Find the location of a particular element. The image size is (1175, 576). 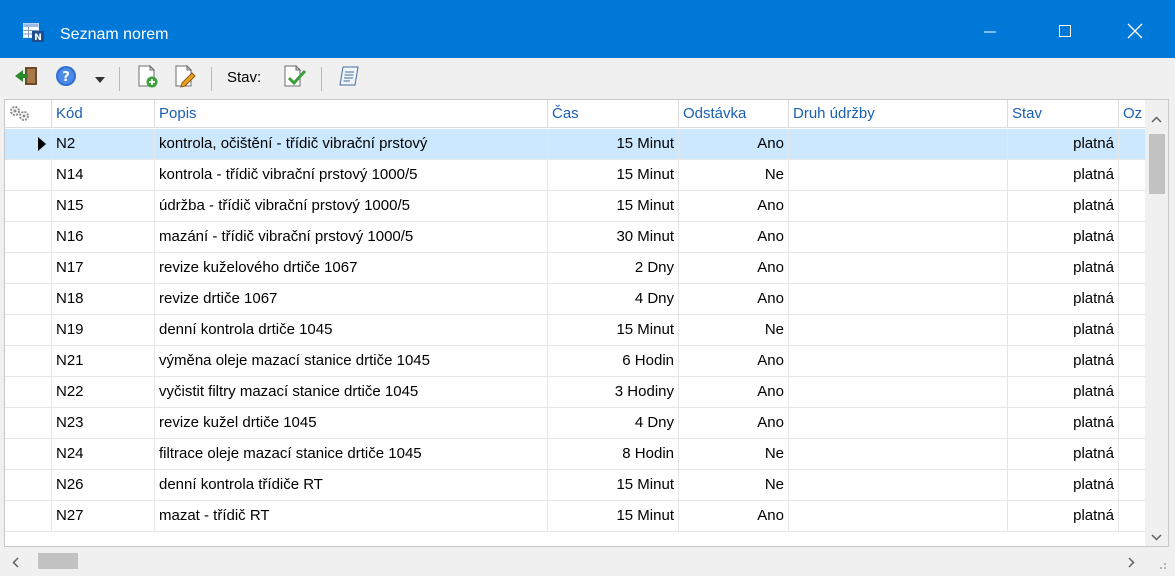

table-row: N27 mazat - třídič RT 15 Minut Ano platná is located at coordinates (575, 516).